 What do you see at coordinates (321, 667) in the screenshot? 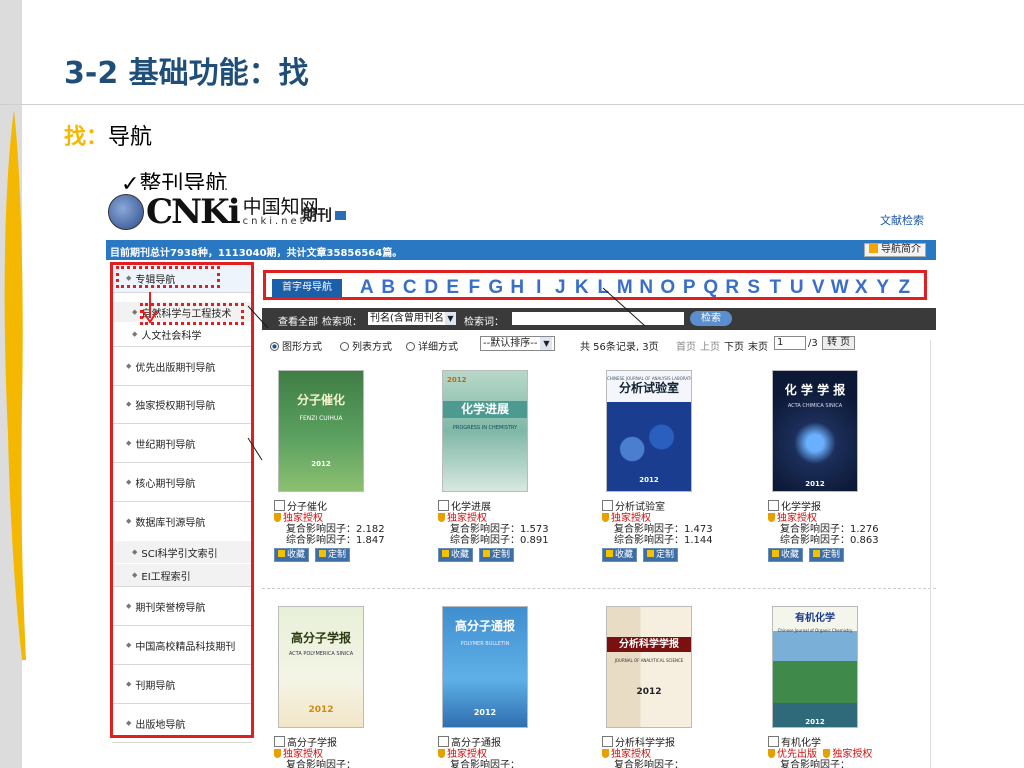
I see `journal-cover: 高分子学报 ACTA POLYMERICA SINICA 2012` at bounding box center [321, 667].